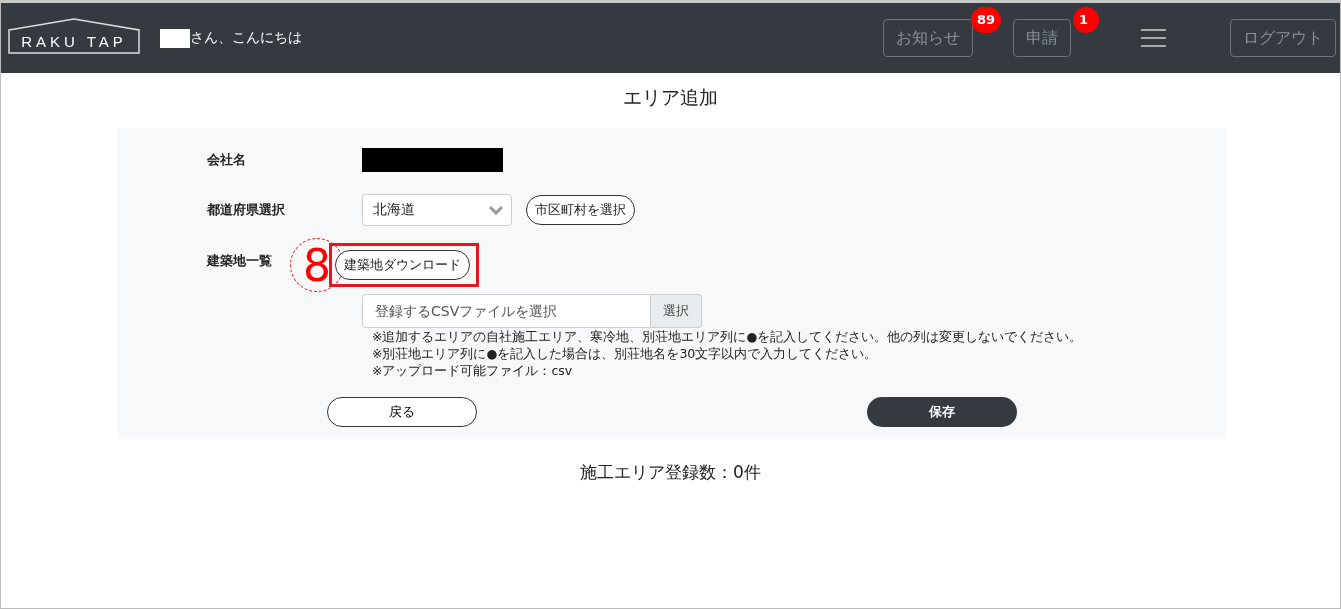 The image size is (1341, 609). I want to click on registration-count: 施工エリア登録数：0件, so click(670, 472).